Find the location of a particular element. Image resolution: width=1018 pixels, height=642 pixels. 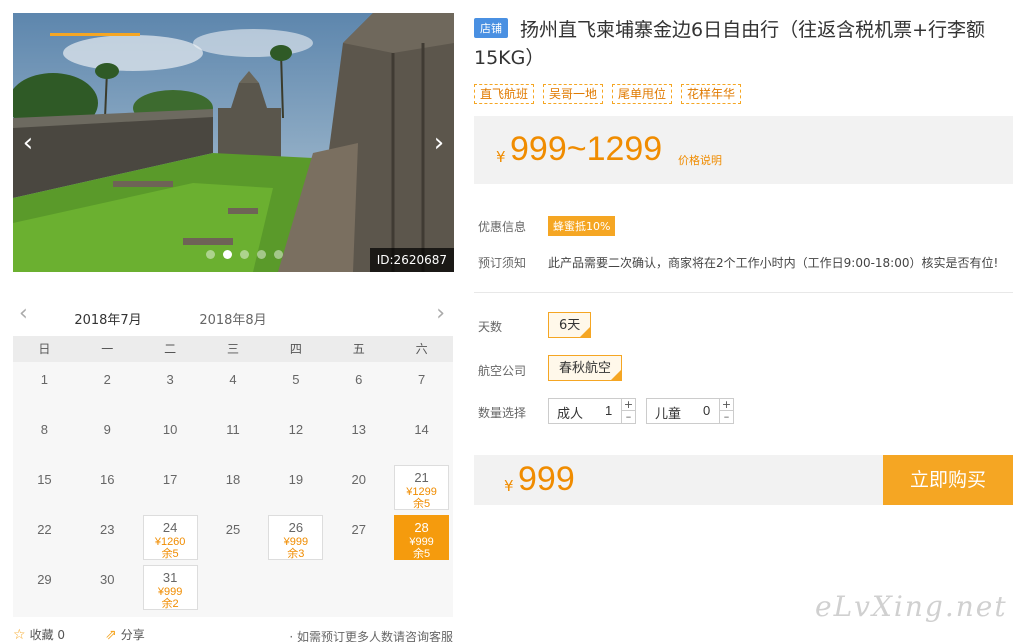

discount-badge: 蜂蜜抵10% is located at coordinates (582, 226).